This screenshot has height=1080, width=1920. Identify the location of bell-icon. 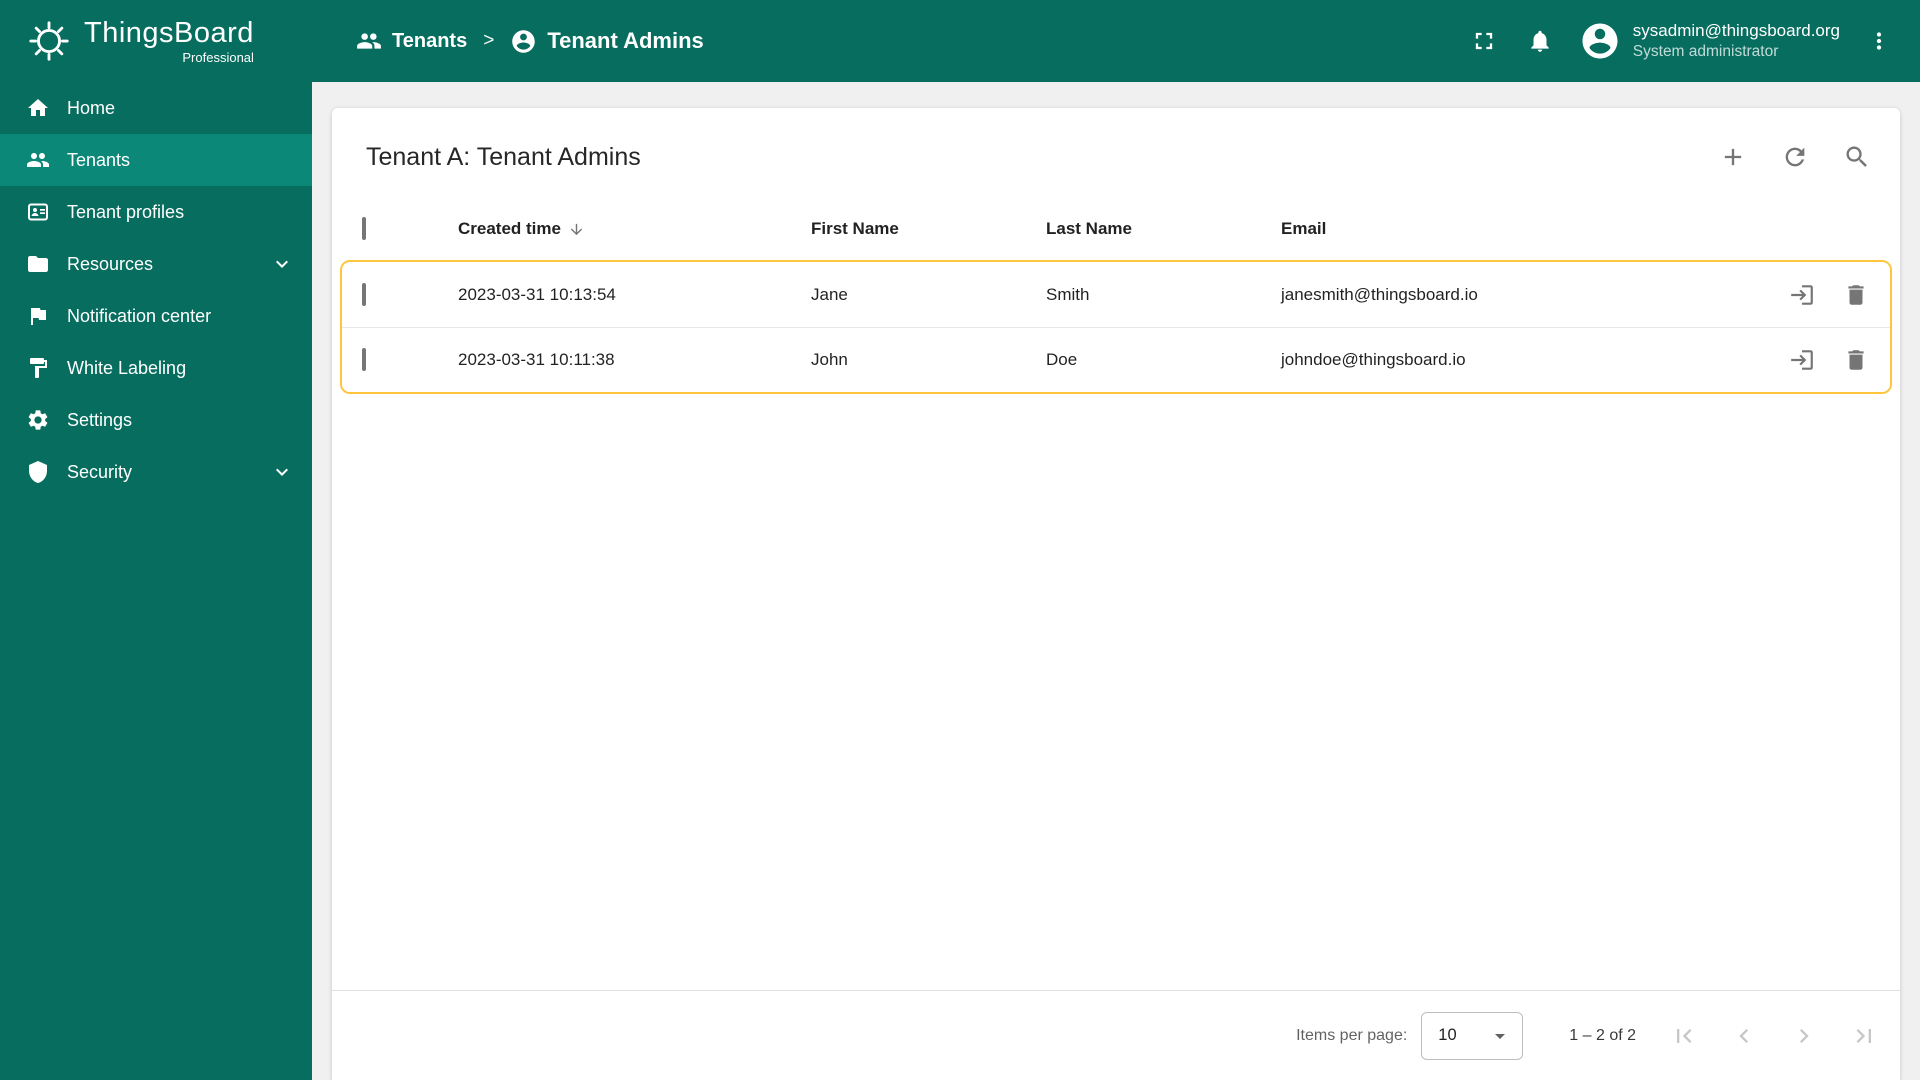
(1540, 41).